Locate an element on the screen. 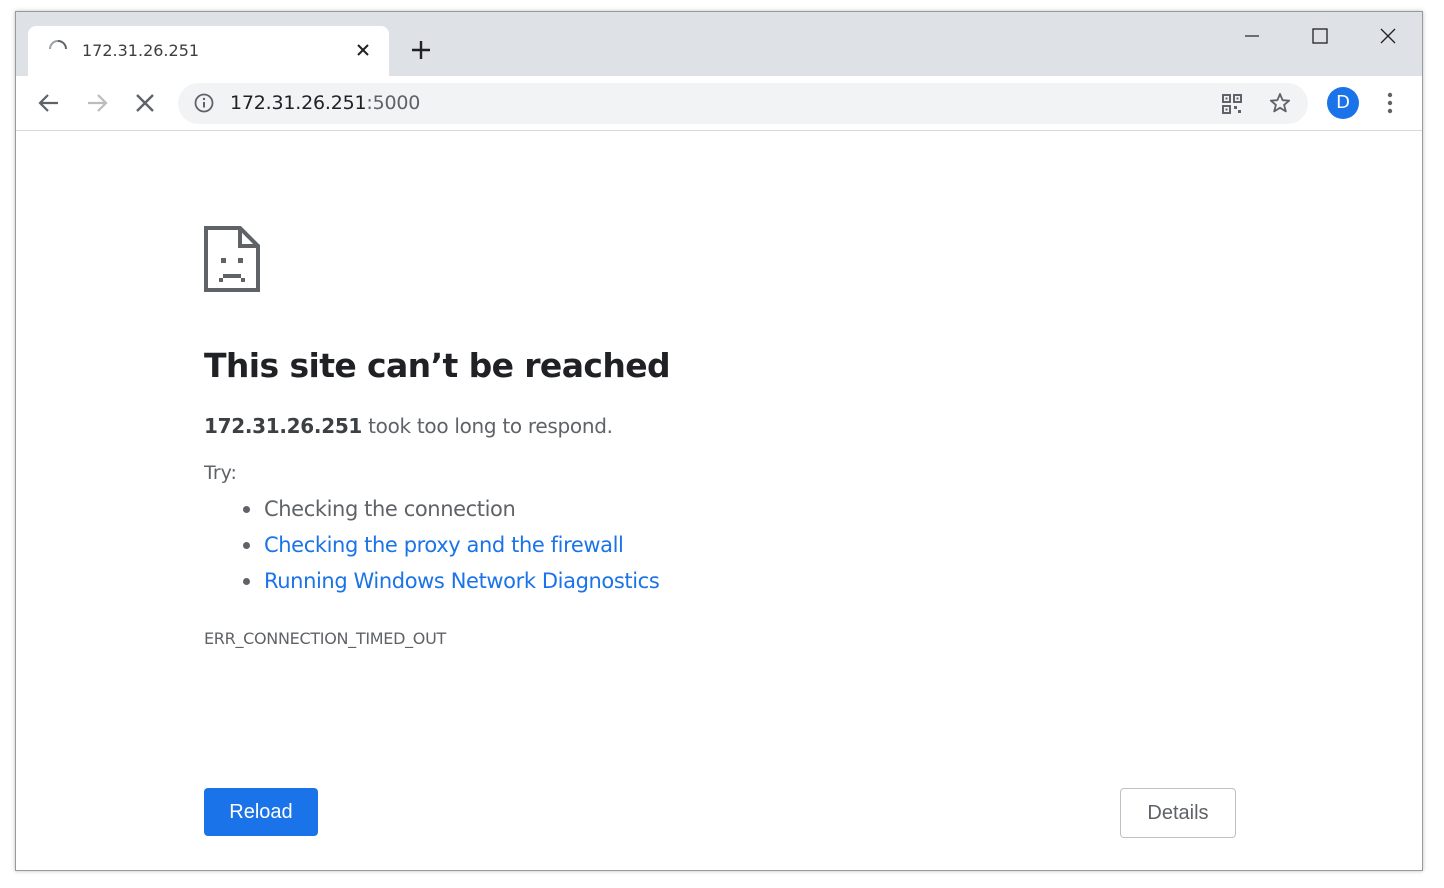 The height and width of the screenshot is (888, 1444). suggestion-item: Checking the connection is located at coordinates (431, 509).